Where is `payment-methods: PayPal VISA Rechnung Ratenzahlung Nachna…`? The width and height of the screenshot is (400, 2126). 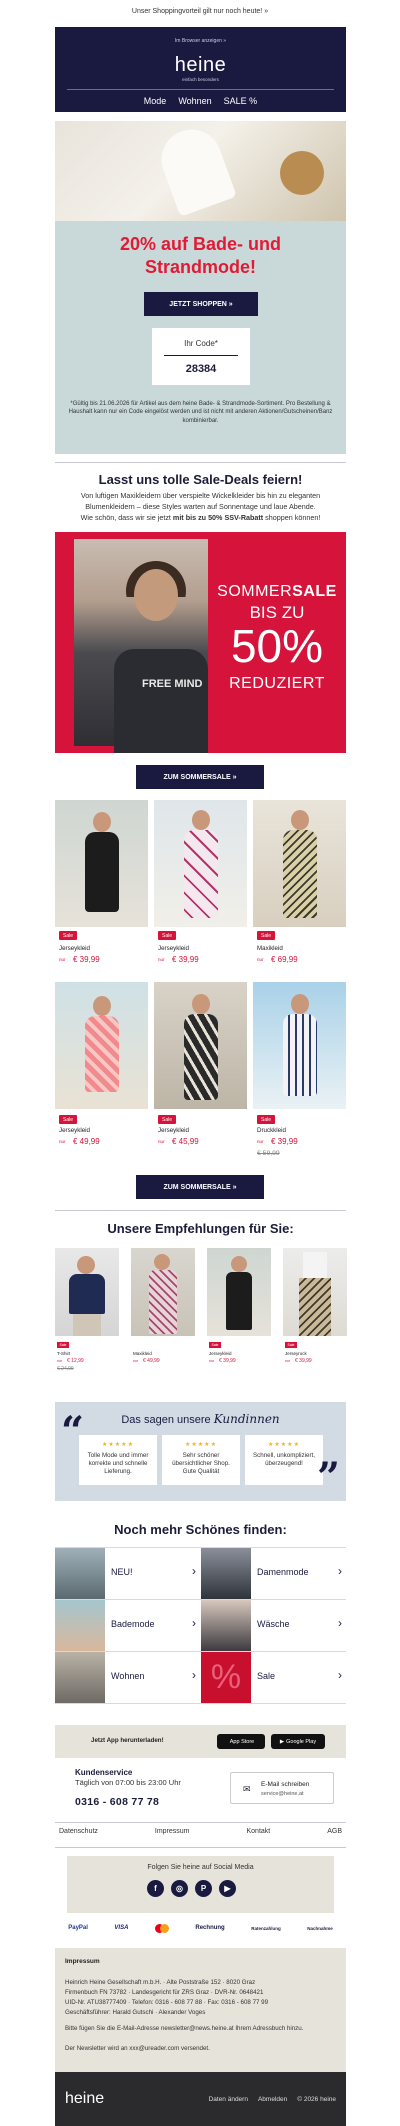
payment-methods: PayPal VISA Rechnung Ratenzahlung Nachna… is located at coordinates (200, 1928).